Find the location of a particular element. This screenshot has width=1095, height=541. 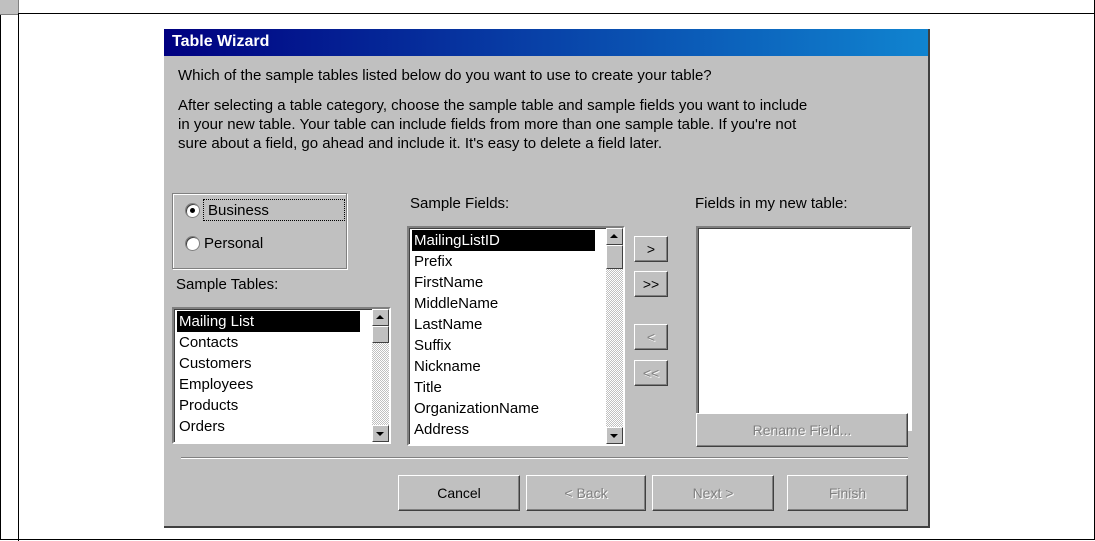

footer-separator is located at coordinates (544, 458).